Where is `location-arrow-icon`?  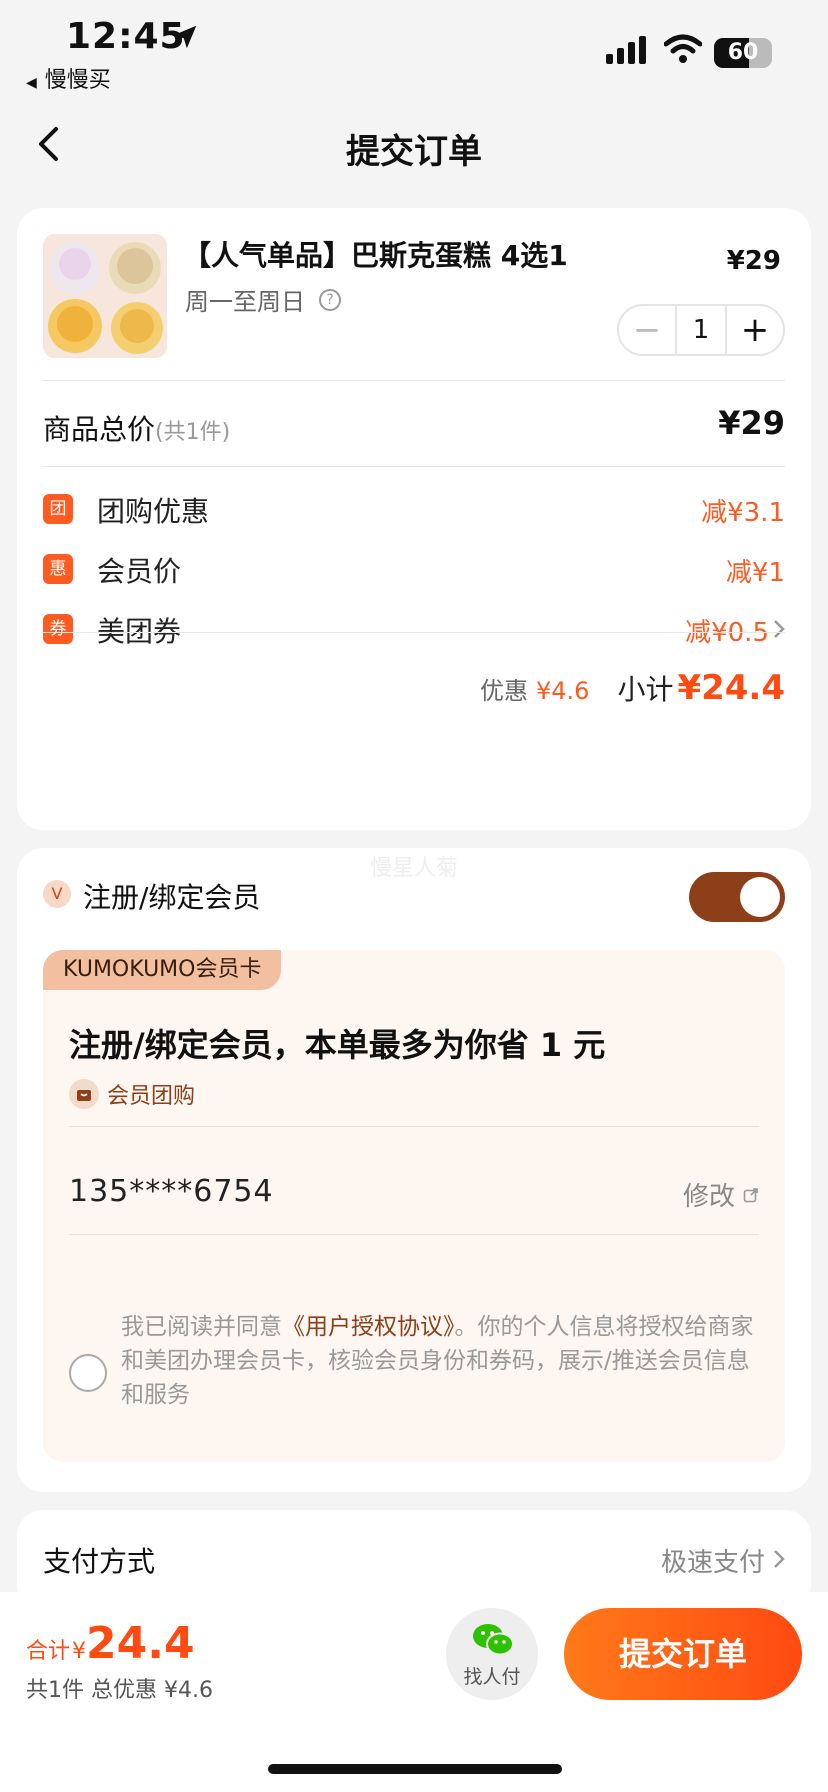 location-arrow-icon is located at coordinates (185, 39).